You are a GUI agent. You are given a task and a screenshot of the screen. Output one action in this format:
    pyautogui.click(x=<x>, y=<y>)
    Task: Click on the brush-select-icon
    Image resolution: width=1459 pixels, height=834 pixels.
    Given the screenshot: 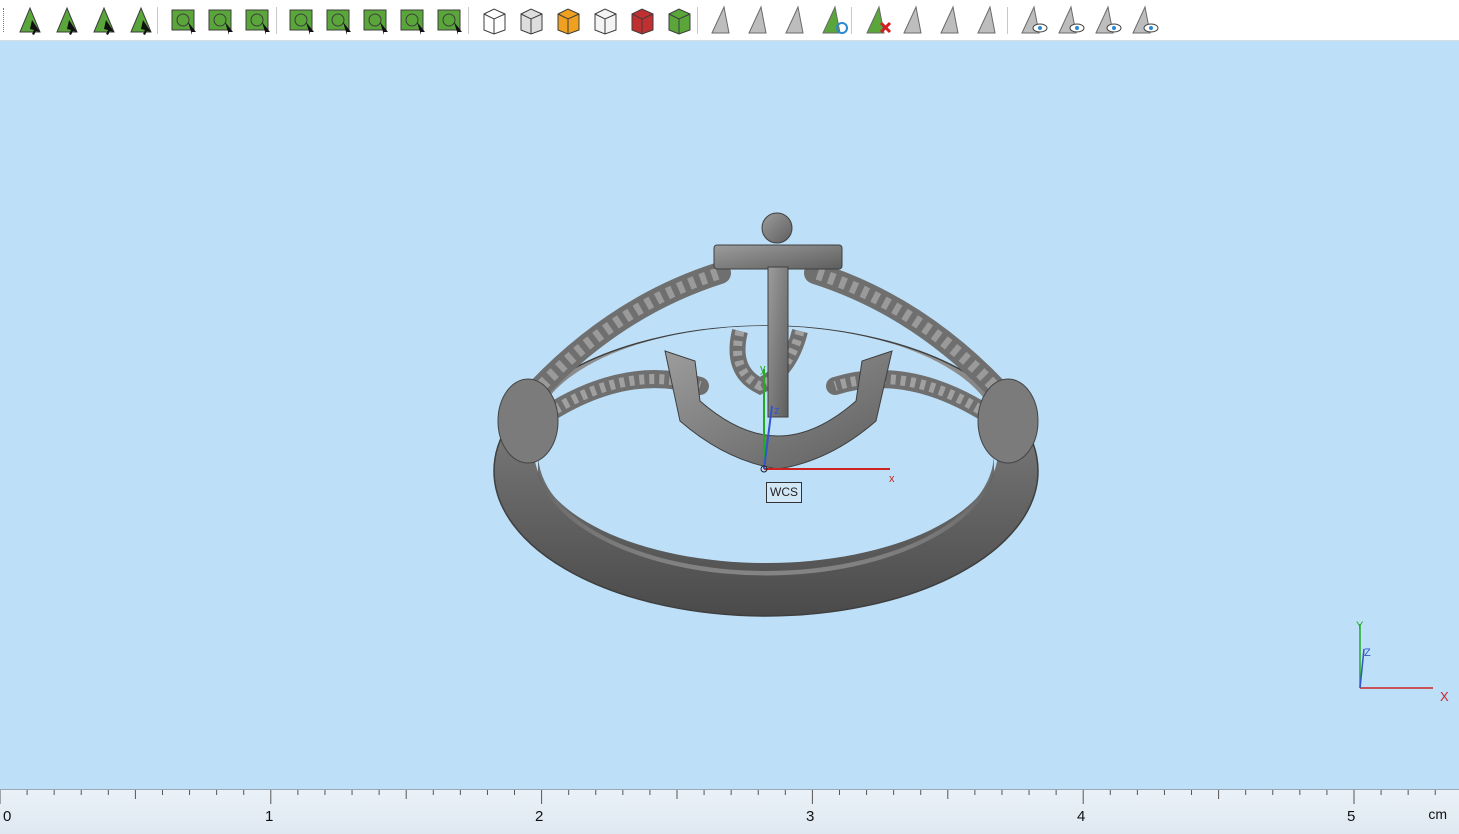 What is the action you would take?
    pyautogui.click(x=338, y=22)
    